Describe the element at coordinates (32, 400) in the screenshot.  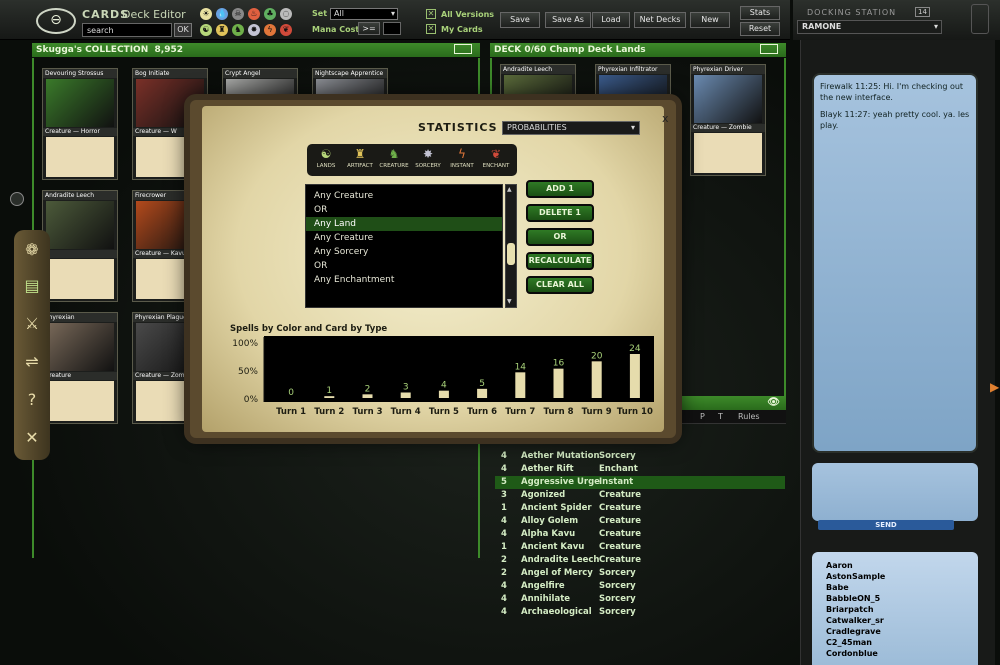
I see `help-icon: ?` at that location.